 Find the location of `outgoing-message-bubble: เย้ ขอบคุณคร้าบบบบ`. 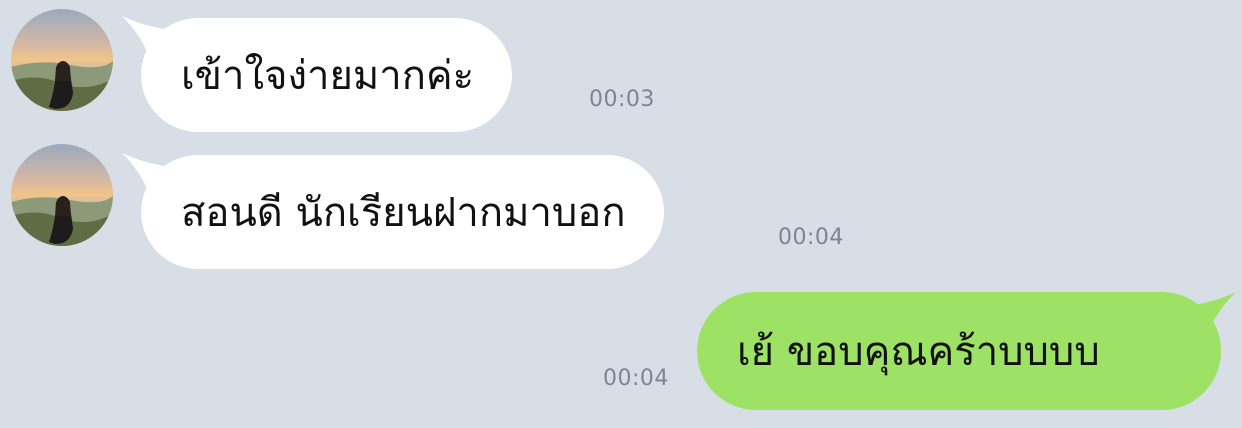

outgoing-message-bubble: เย้ ขอบคุณคร้าบบบบ is located at coordinates (959, 351).